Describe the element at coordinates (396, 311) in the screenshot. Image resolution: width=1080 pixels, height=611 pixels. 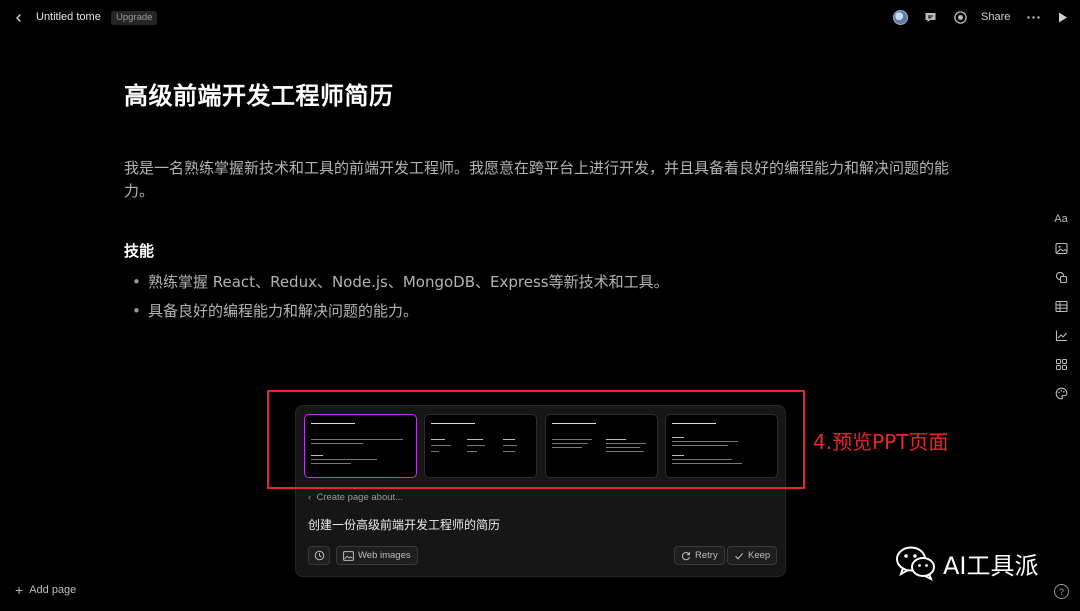
I see `list-item: 具备良好的编程能力和解决问题的能力。` at that location.